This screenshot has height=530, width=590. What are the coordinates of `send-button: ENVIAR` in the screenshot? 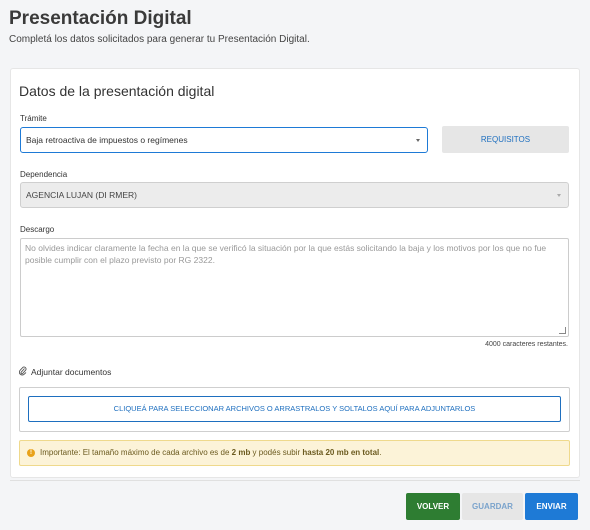 It's located at (551, 506).